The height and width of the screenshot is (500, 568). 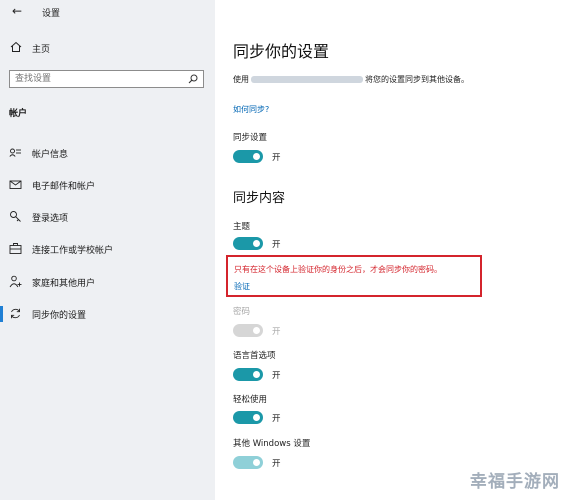 I want to click on theme-state: 开, so click(x=276, y=245).